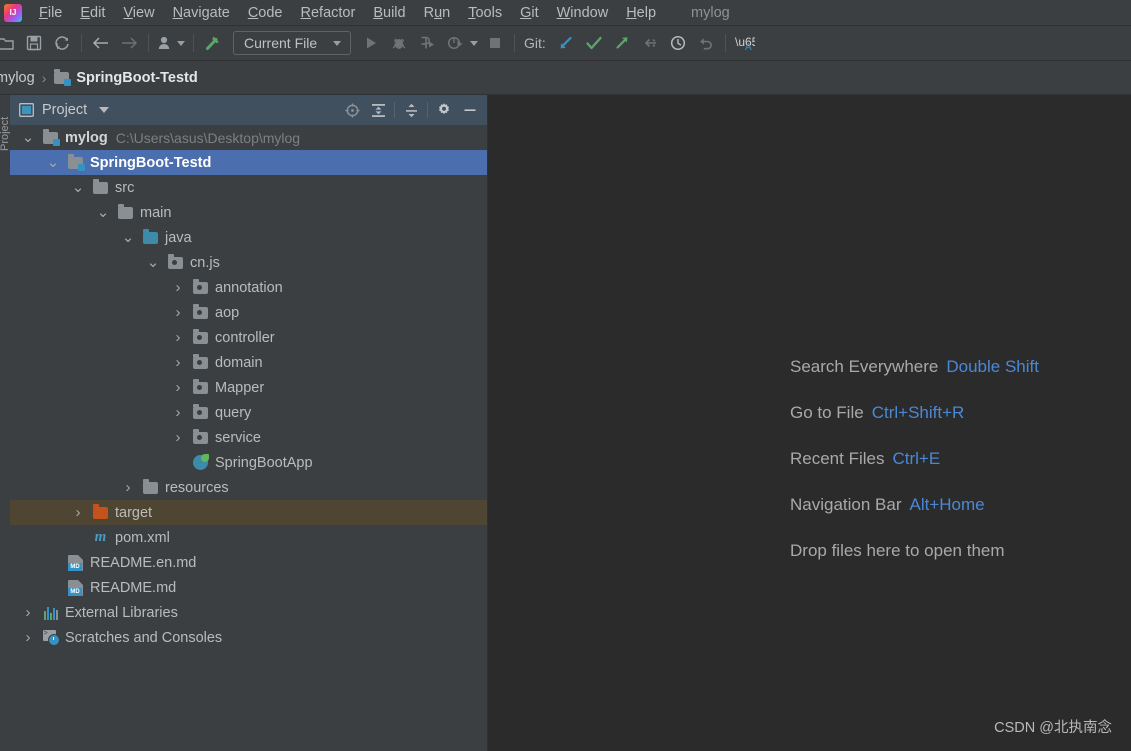 The height and width of the screenshot is (751, 1131). What do you see at coordinates (485, 438) in the screenshot?
I see `project-tree-scrollbar` at bounding box center [485, 438].